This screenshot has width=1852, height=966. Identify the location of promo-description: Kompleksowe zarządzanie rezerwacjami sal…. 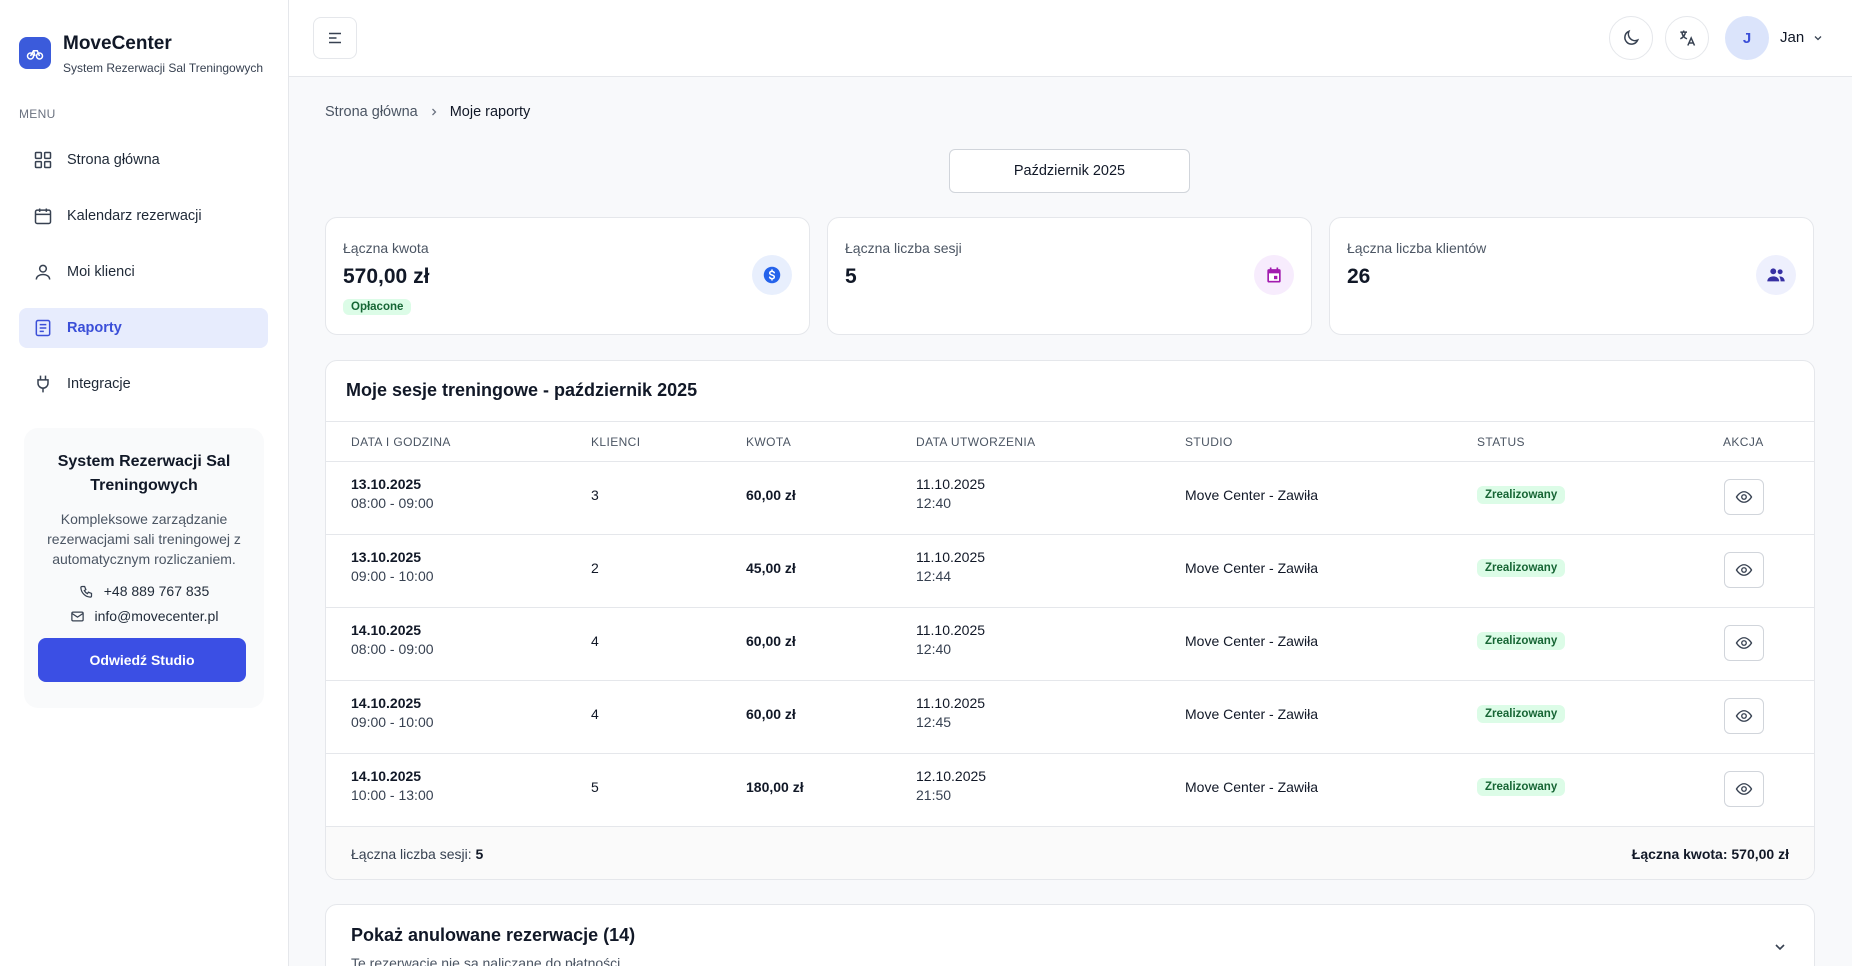
(144, 539).